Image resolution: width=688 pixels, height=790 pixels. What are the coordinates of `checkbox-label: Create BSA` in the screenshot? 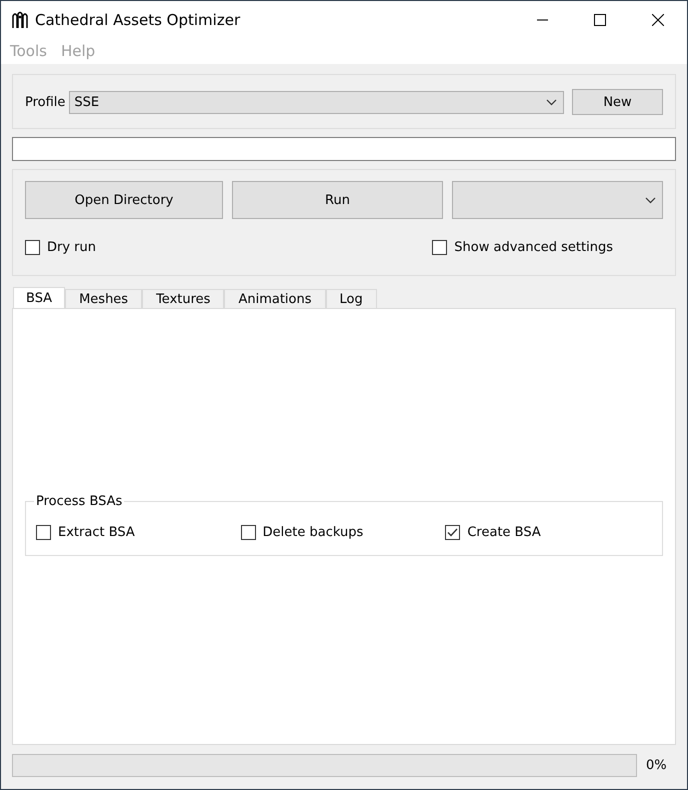 It's located at (504, 532).